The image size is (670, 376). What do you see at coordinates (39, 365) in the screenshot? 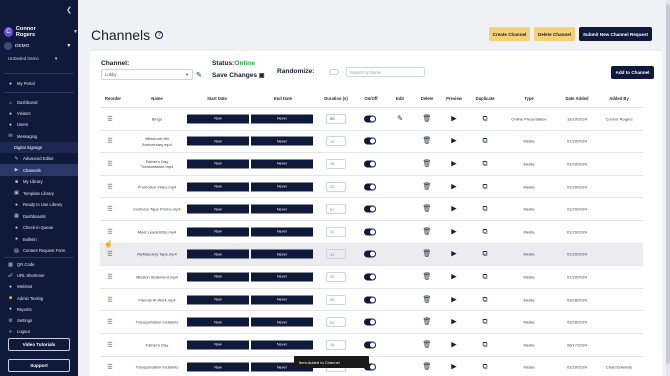
I see `support-button: Support` at bounding box center [39, 365].